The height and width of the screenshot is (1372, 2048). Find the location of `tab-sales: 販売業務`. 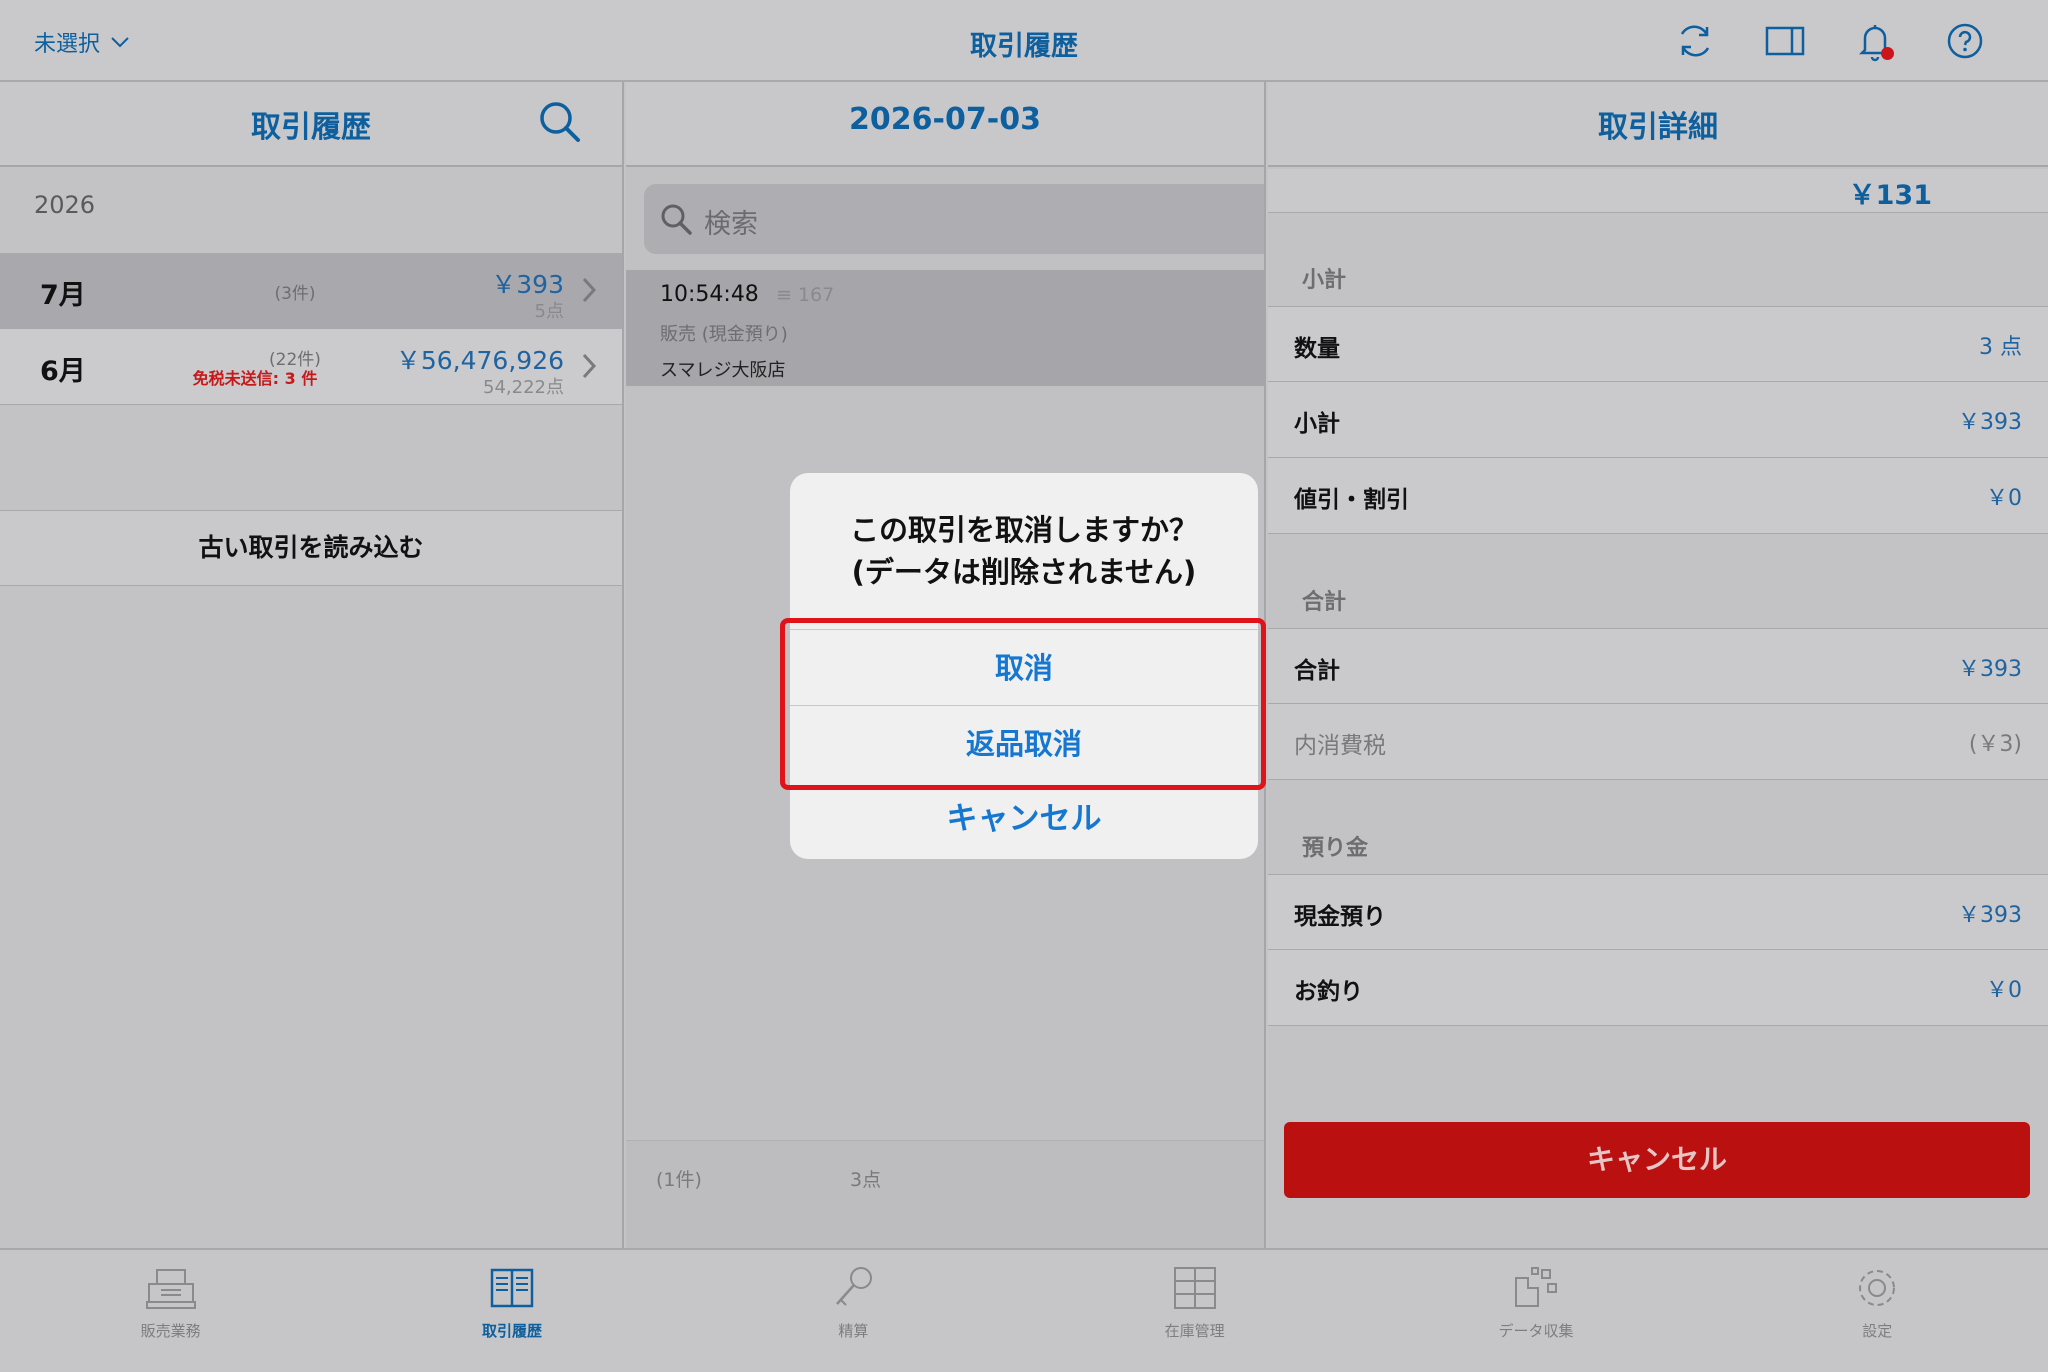

tab-sales: 販売業務 is located at coordinates (170, 1311).